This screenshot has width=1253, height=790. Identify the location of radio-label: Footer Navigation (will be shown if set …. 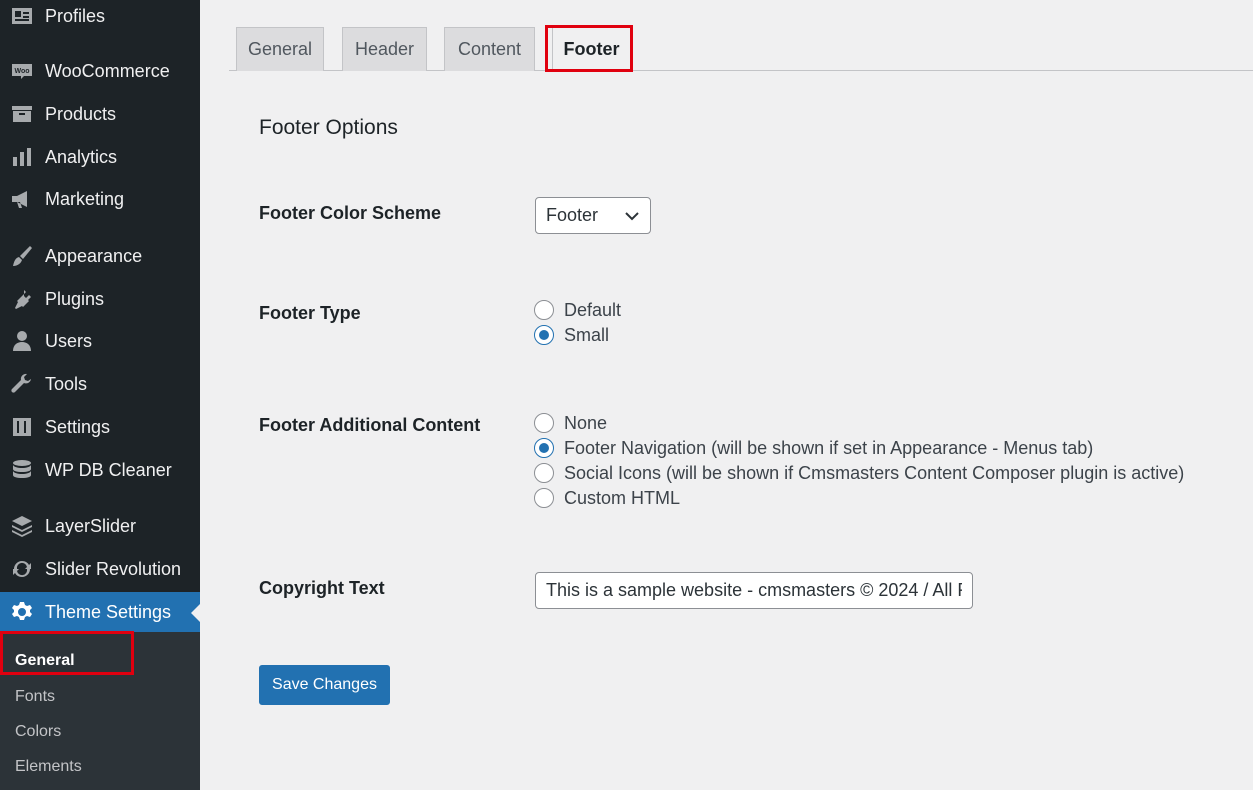
(829, 447).